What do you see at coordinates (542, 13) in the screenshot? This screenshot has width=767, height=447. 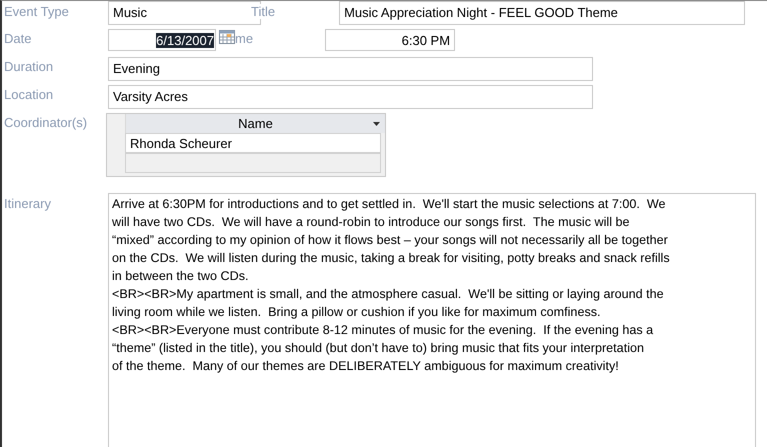 I see `input-field: Music Appreciation Night - FEEL GOOD Theme` at bounding box center [542, 13].